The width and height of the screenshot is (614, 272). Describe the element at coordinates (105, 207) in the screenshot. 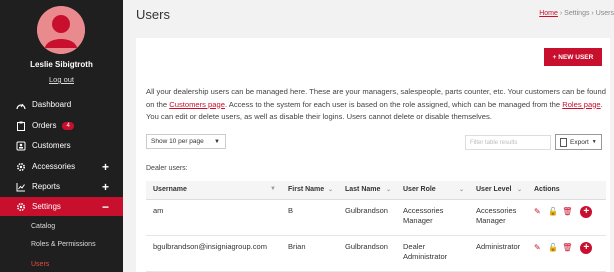

I see `collapse-minus-icon: −` at that location.